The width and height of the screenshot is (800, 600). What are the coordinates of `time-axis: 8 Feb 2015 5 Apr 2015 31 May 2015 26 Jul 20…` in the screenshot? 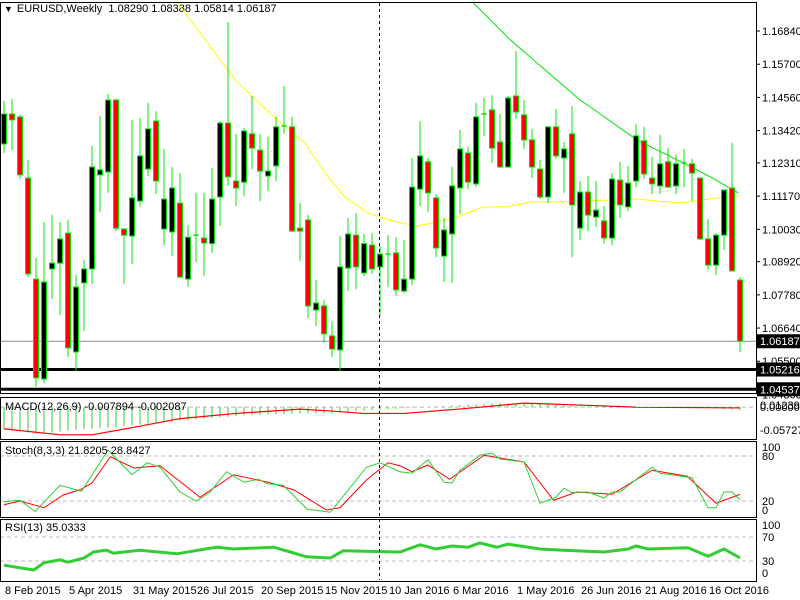 It's located at (386, 589).